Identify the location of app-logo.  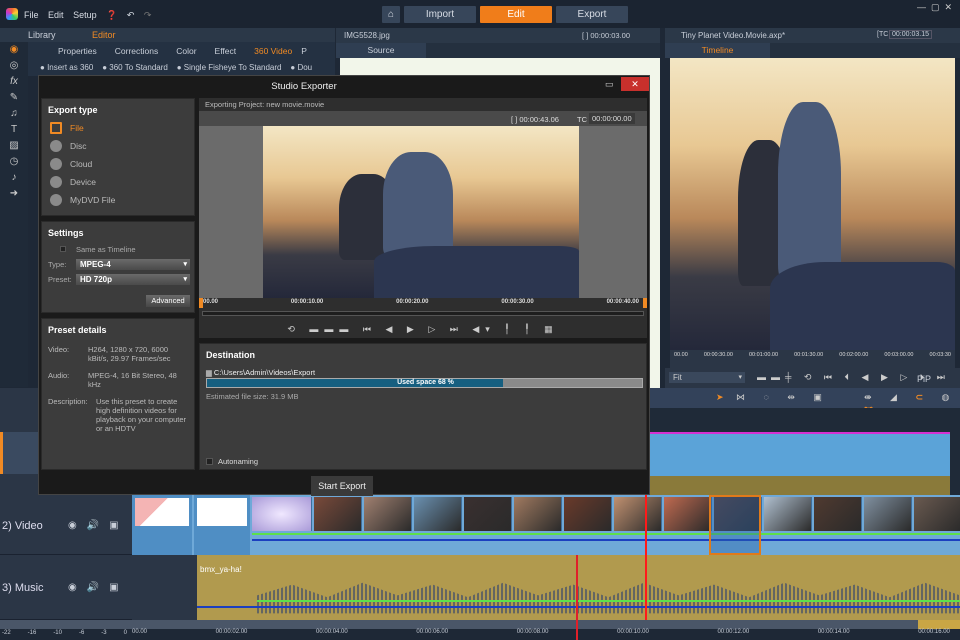
(12, 14).